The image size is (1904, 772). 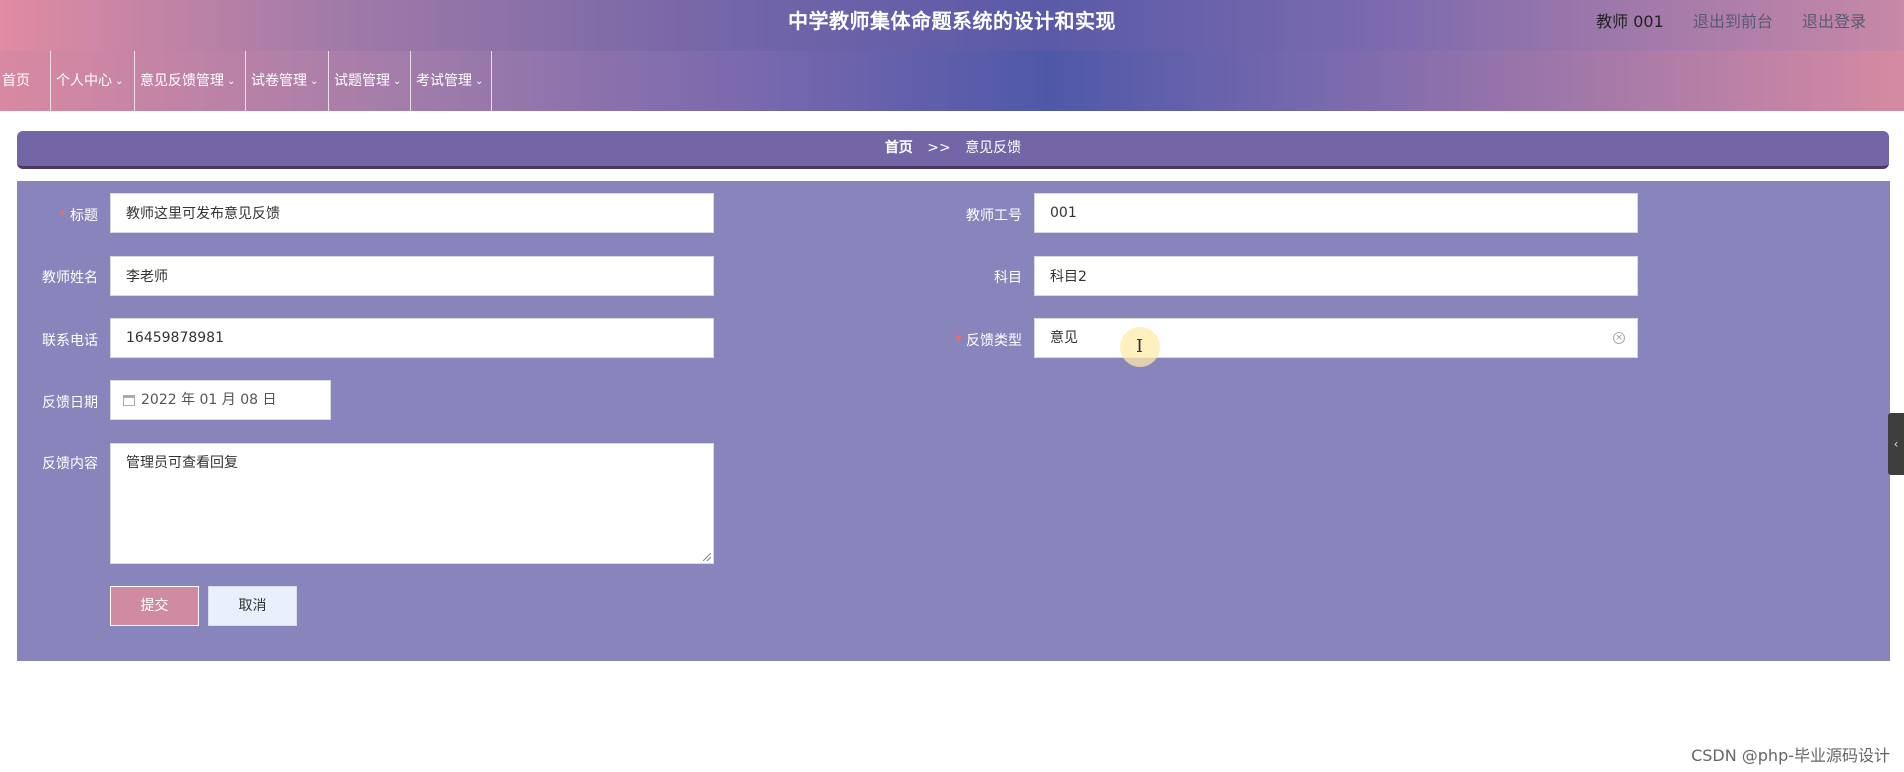 I want to click on feedback-date-value: 2022 年 01 月 08 日, so click(x=209, y=400).